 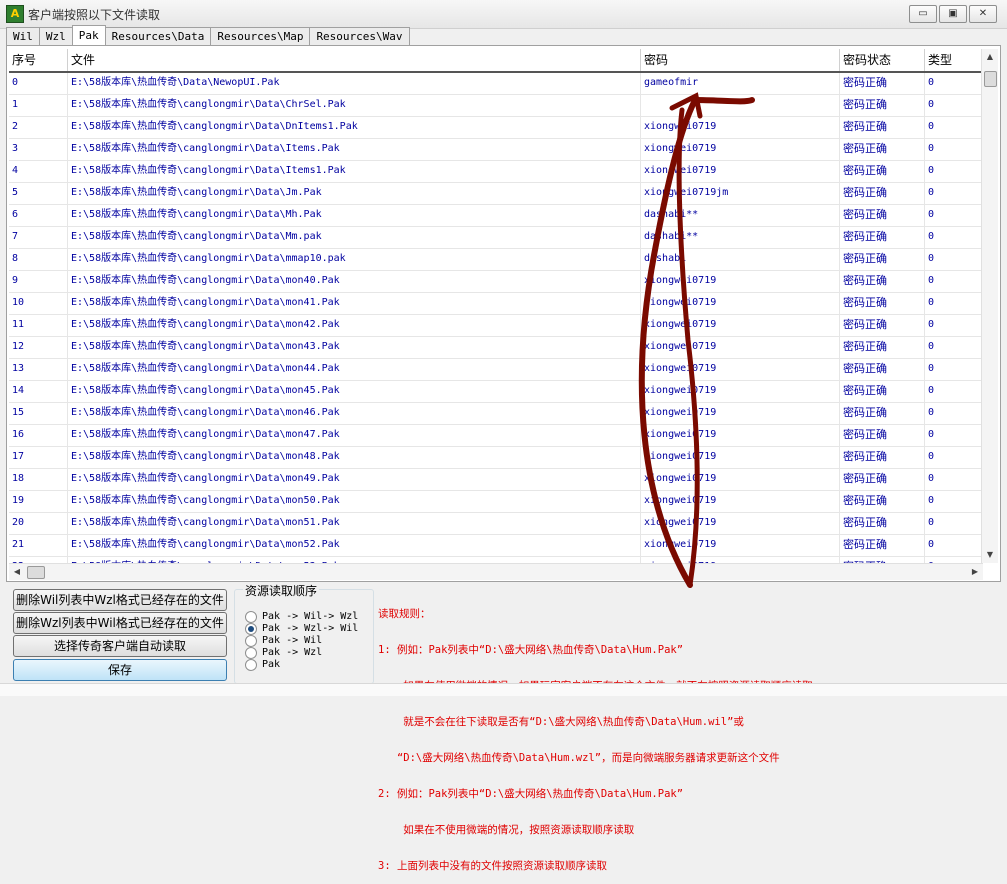 I want to click on close-button: ✕, so click(x=983, y=14).